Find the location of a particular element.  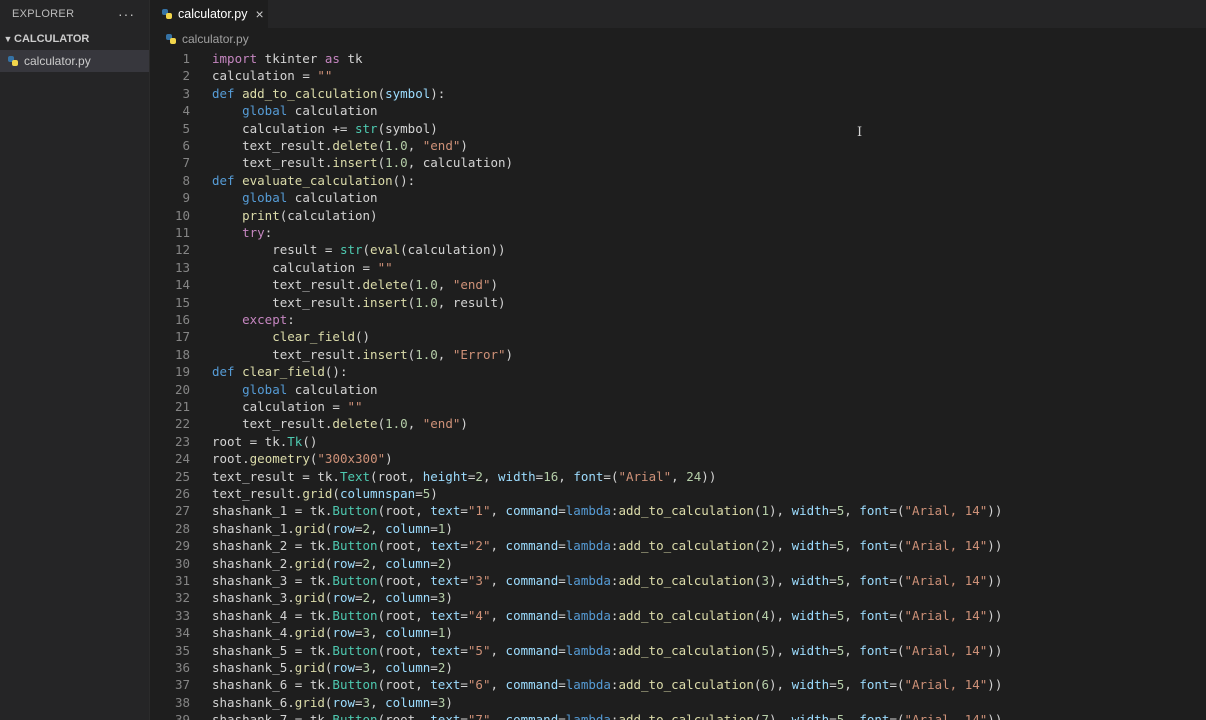

code-line: 32 shashank_3.grid(row=2, column=3) is located at coordinates (301, 597).